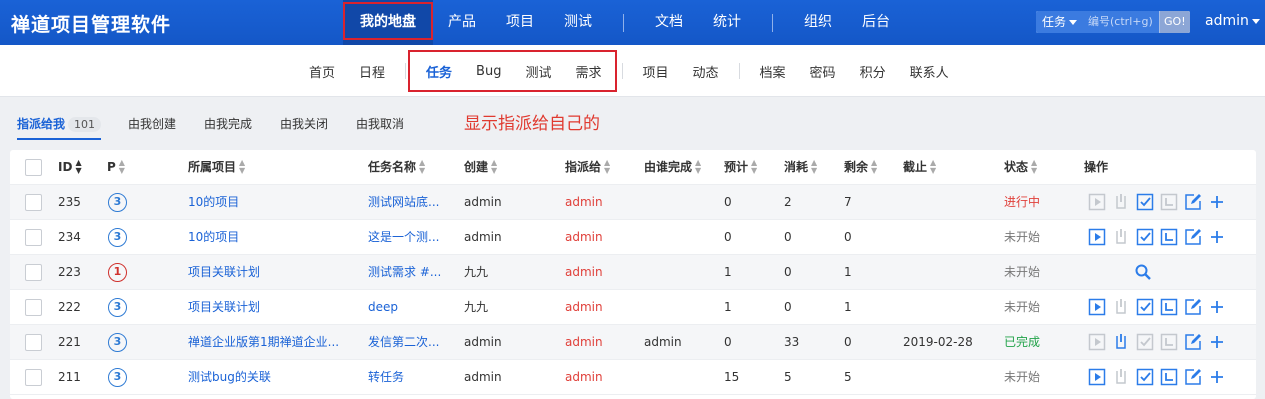 This screenshot has width=1265, height=399. I want to click on filter-assigned-to-me: 指派给我 101, so click(59, 127).